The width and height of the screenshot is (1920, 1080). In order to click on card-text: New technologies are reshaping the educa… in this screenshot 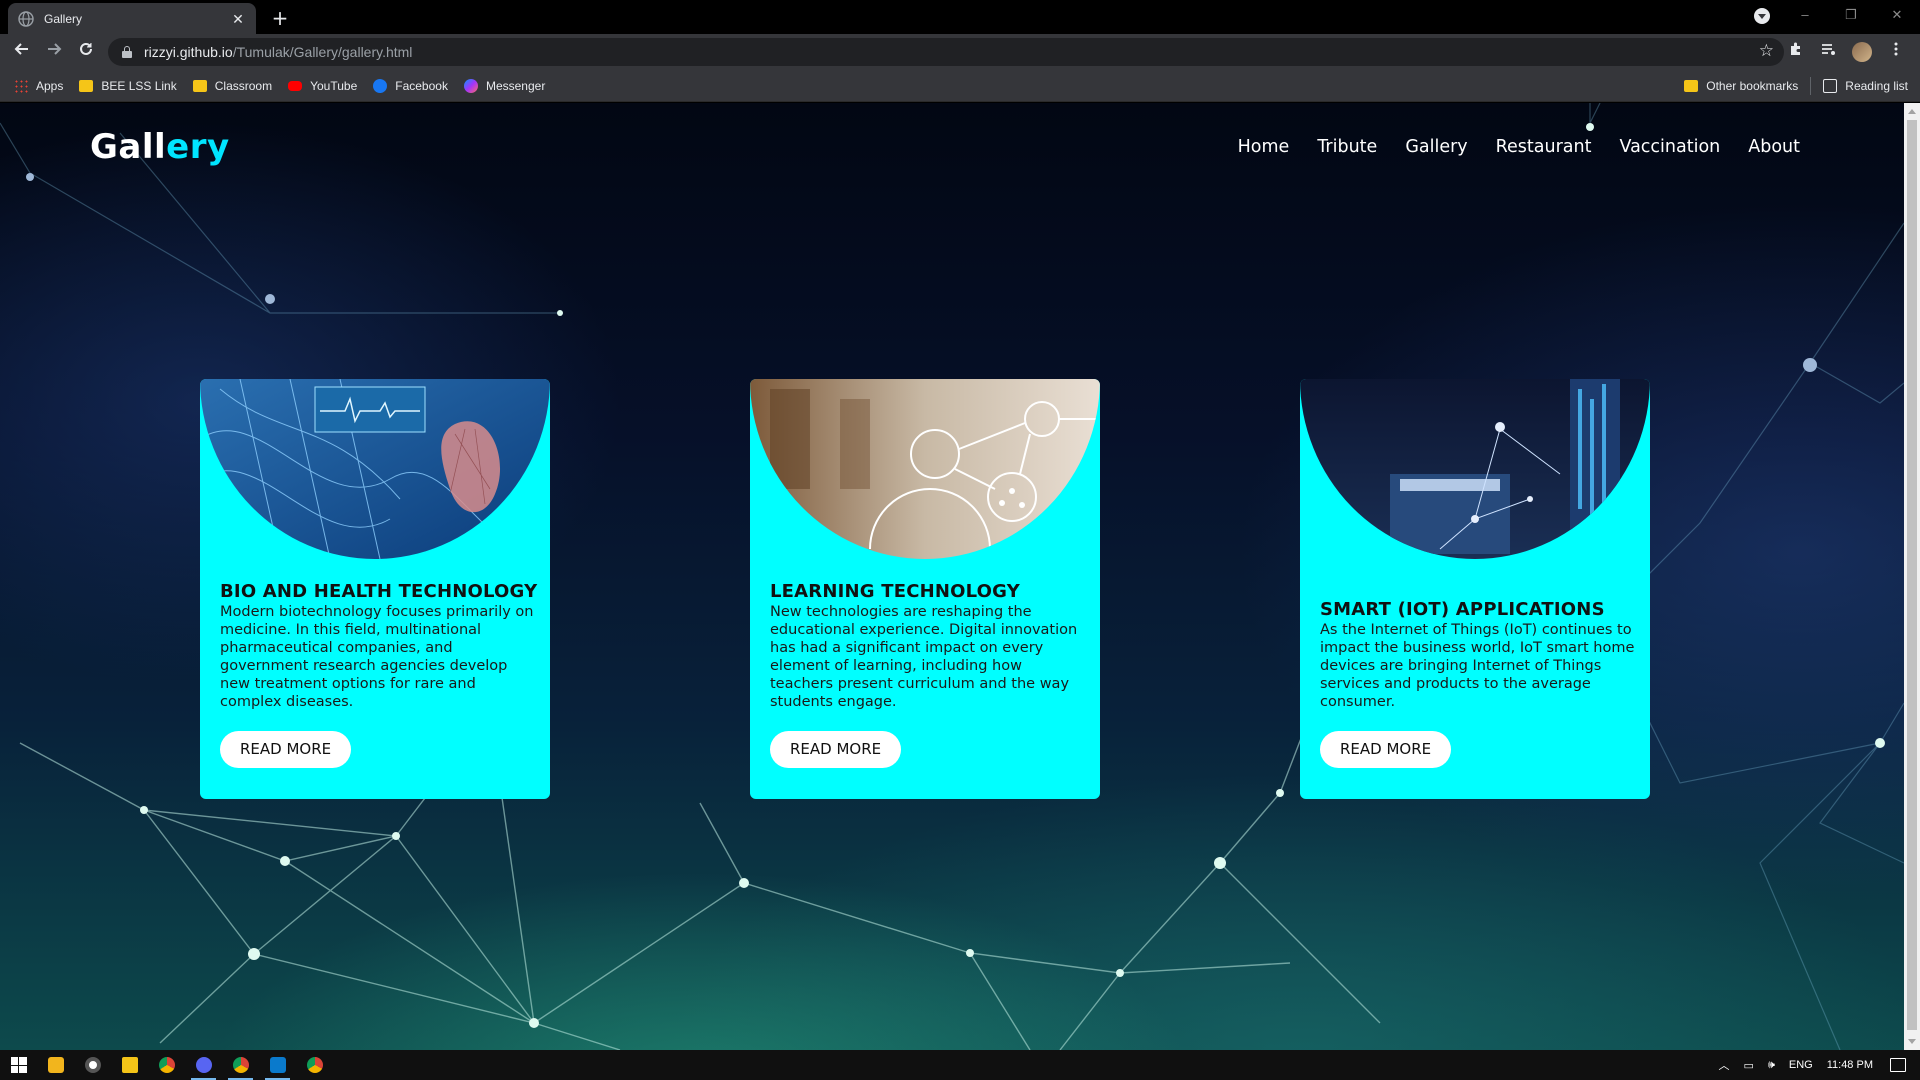, I will do `click(924, 657)`.